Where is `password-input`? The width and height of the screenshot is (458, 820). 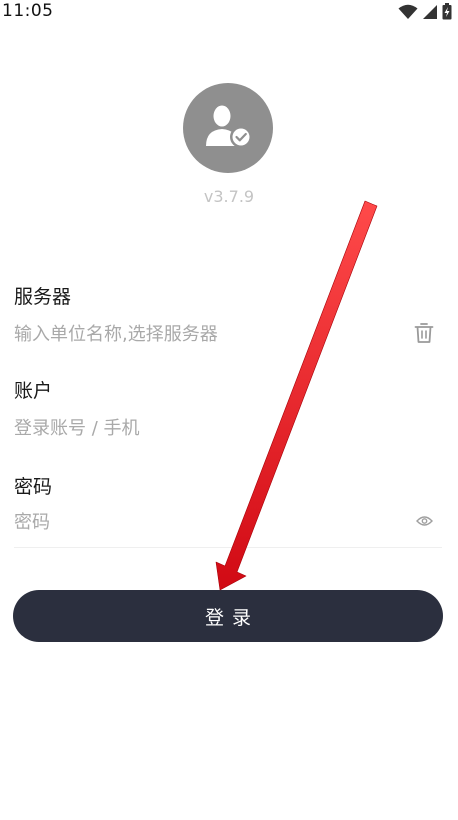 password-input is located at coordinates (209, 522).